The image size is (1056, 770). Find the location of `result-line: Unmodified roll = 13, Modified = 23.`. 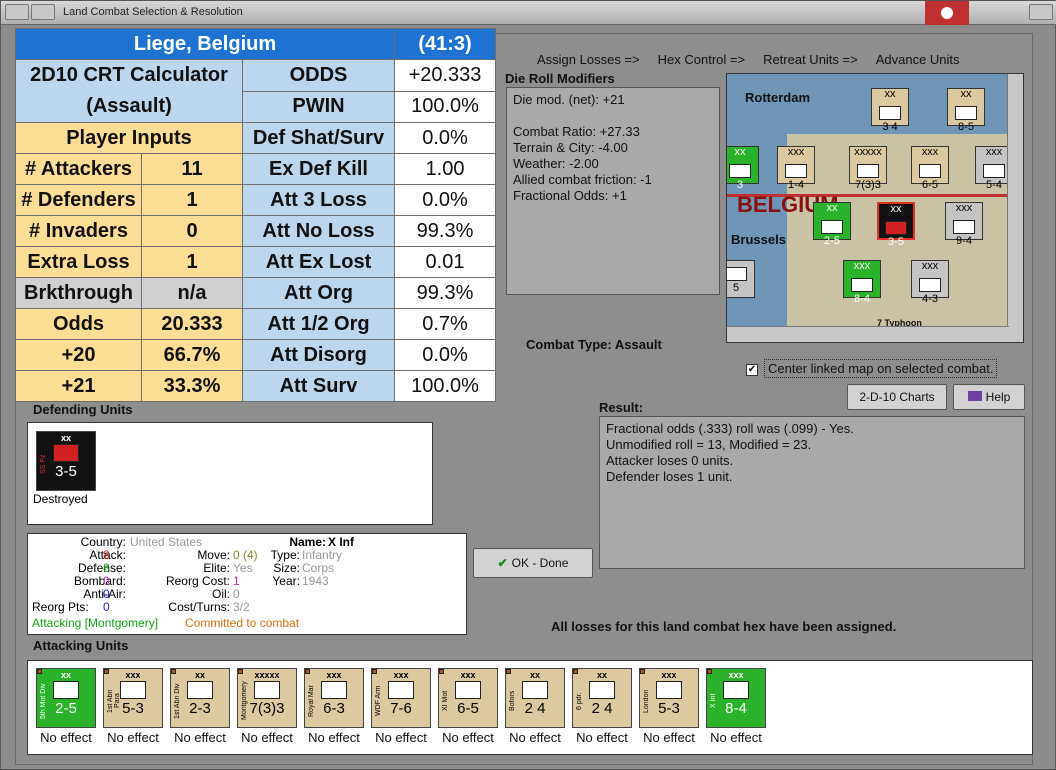

result-line: Unmodified roll = 13, Modified = 23. is located at coordinates (709, 444).